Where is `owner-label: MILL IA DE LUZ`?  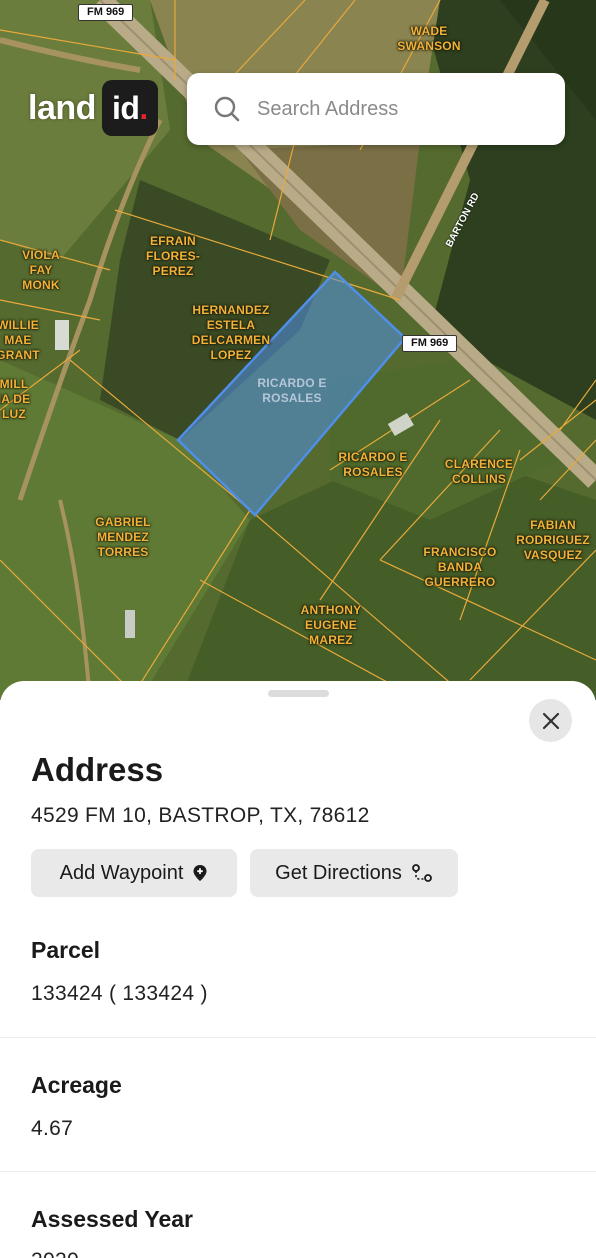
owner-label: MILL IA DE LUZ is located at coordinates (15, 399).